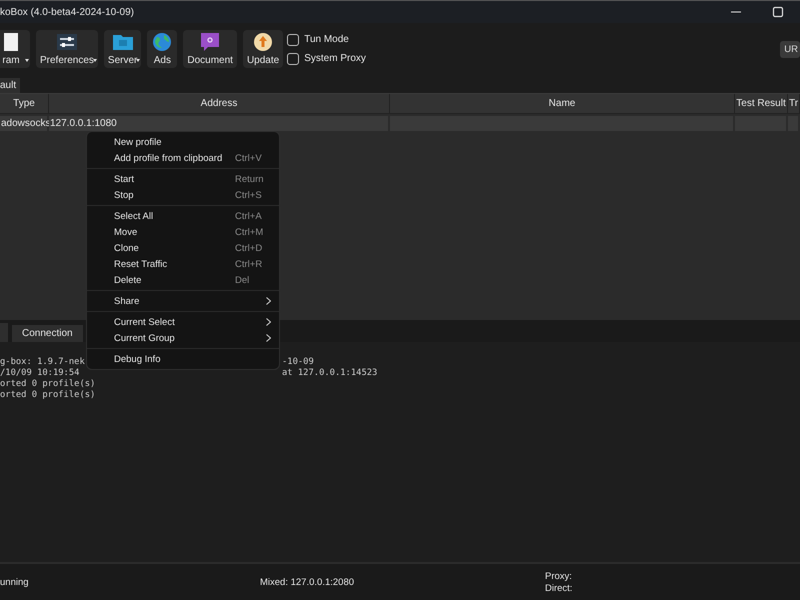  I want to click on group-tab: ault, so click(10, 85).